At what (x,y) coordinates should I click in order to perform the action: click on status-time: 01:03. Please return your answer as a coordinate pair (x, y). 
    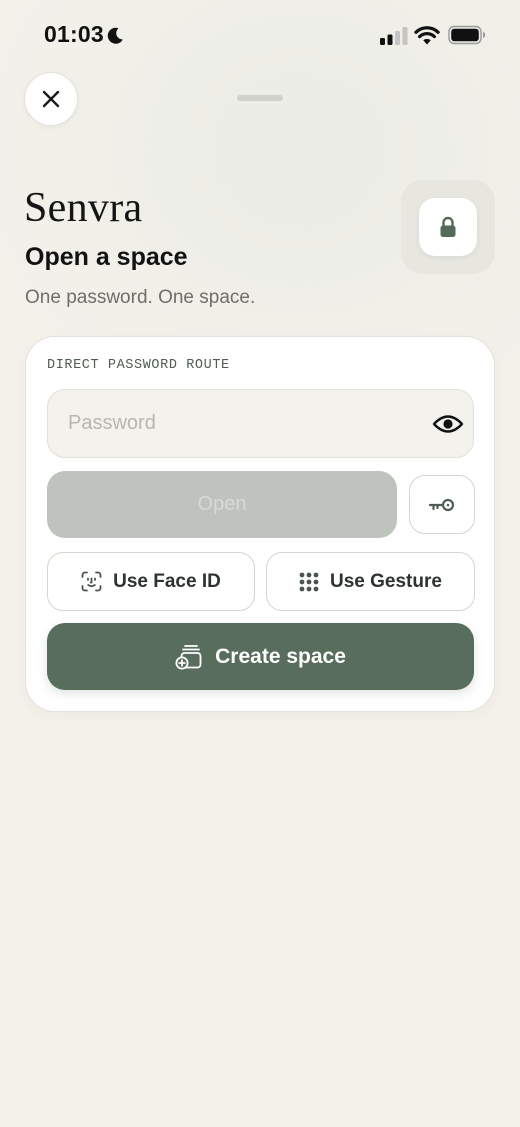
    Looking at the image, I should click on (74, 34).